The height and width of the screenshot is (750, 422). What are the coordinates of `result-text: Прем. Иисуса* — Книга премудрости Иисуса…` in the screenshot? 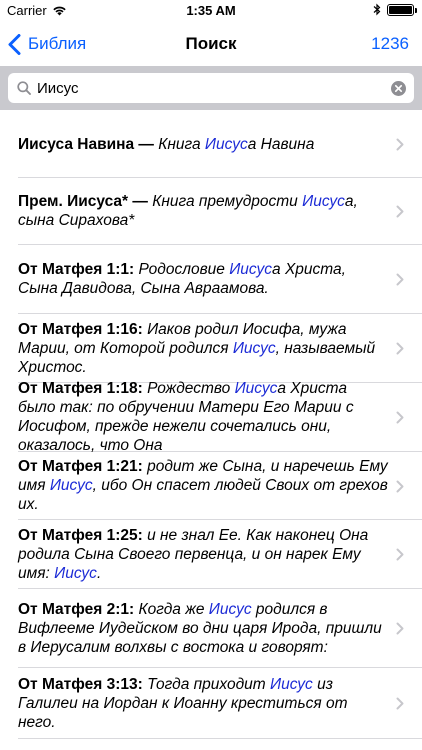 It's located at (203, 211).